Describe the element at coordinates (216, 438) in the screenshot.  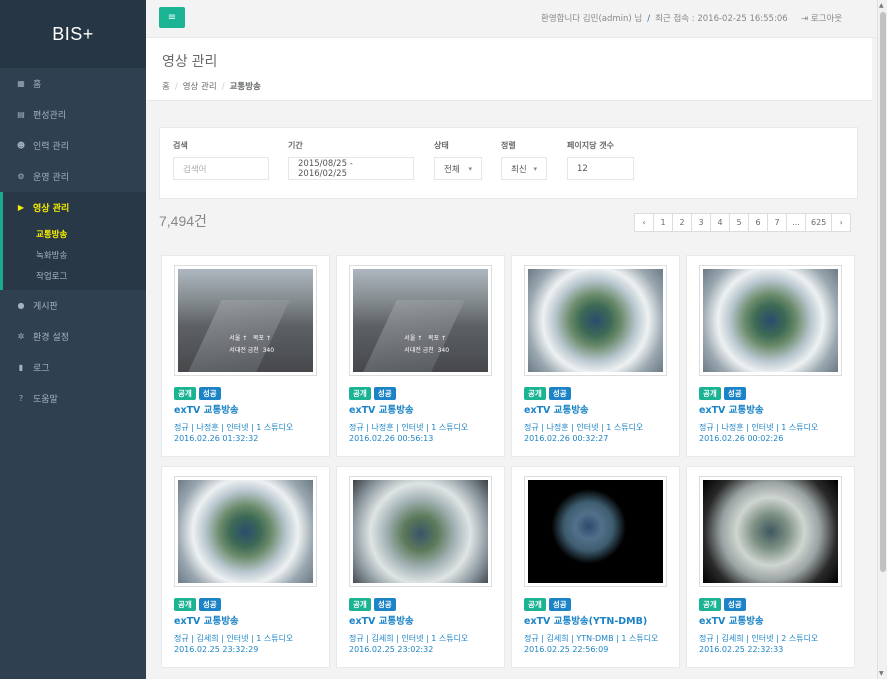
I see `video-date: 2016.02.26 01:32:32` at that location.